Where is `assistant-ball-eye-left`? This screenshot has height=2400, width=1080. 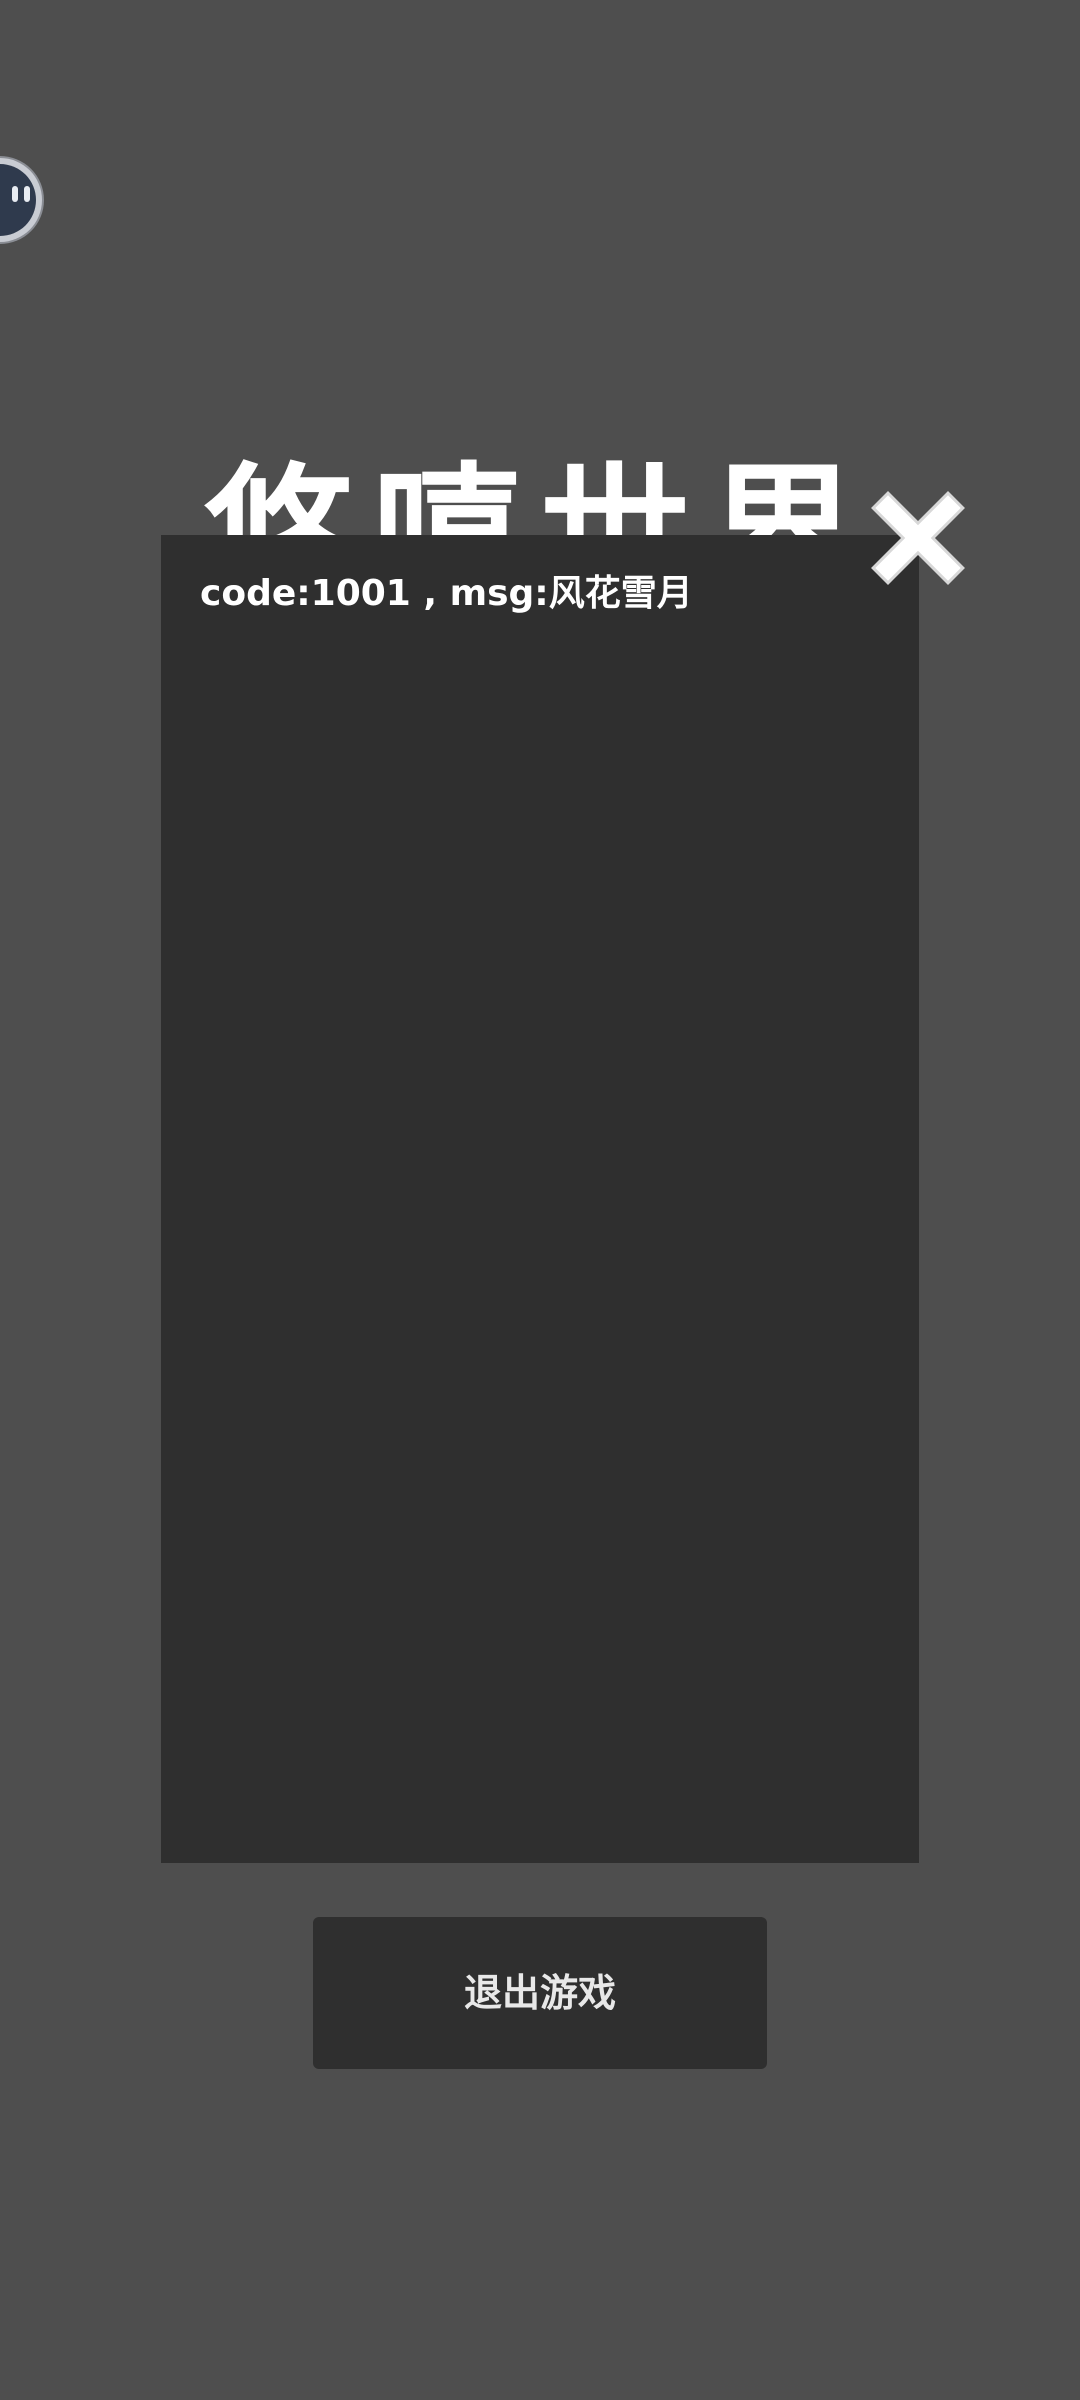
assistant-ball-eye-left is located at coordinates (15, 194).